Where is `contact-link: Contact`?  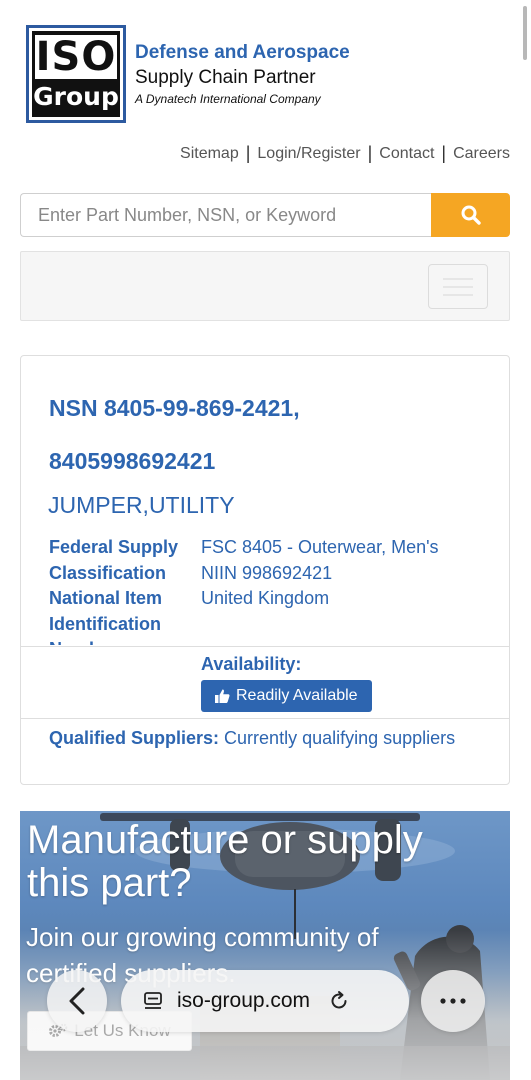 contact-link: Contact is located at coordinates (406, 154).